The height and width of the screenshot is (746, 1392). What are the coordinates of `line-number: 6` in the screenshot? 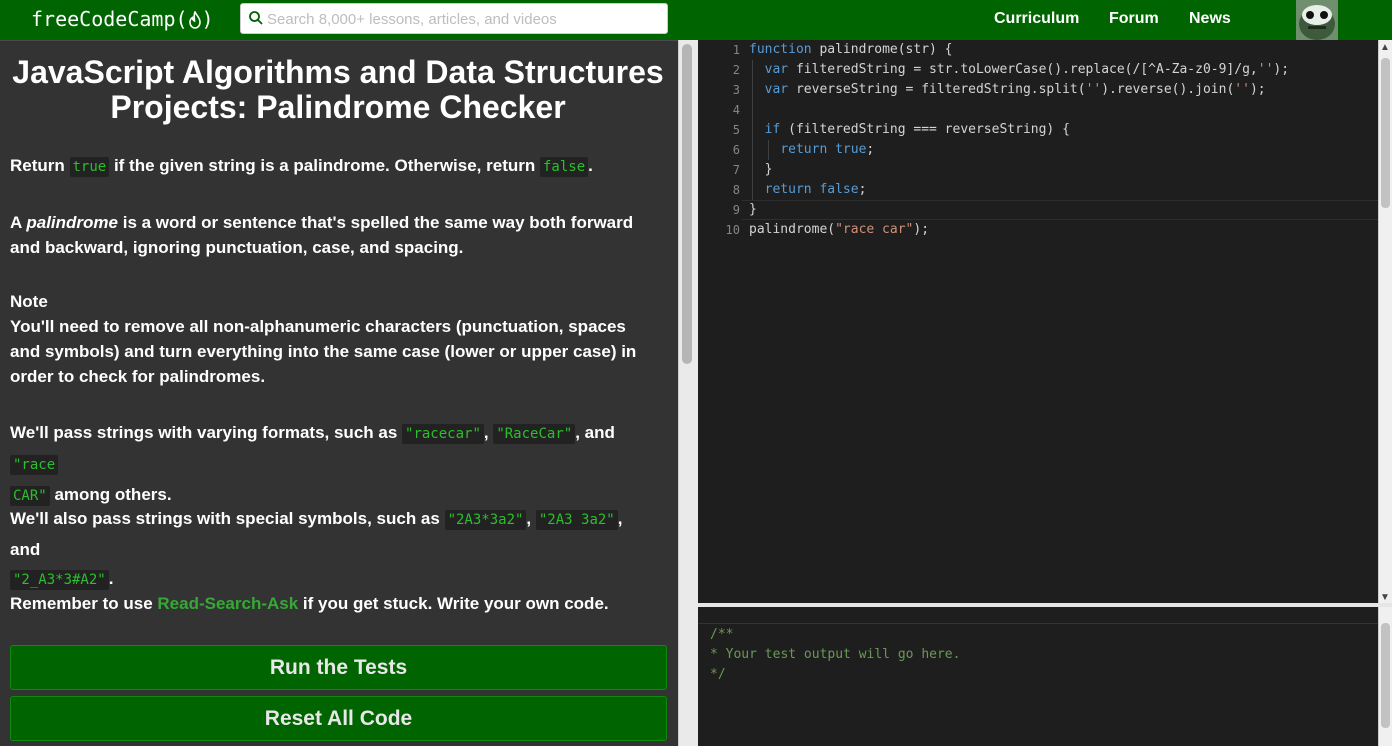 It's located at (736, 150).